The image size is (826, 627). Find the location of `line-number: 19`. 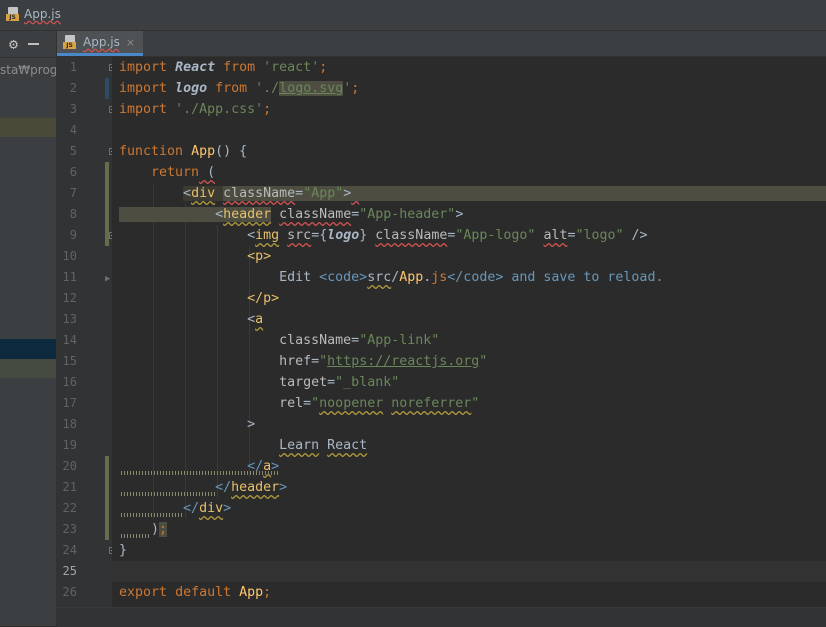

line-number: 19 is located at coordinates (67, 445).